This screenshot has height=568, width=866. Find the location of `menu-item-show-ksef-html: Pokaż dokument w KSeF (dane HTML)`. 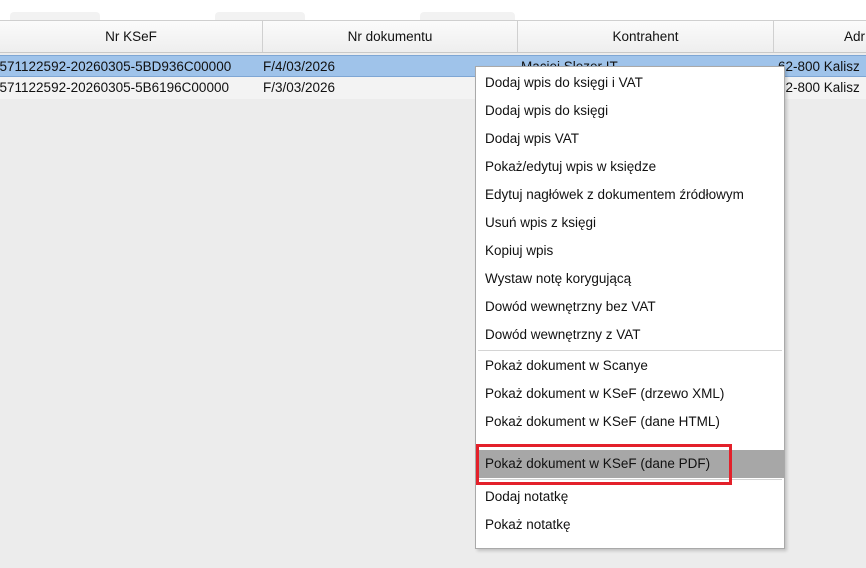

menu-item-show-ksef-html: Pokaż dokument w KSeF (dane HTML) is located at coordinates (630, 422).